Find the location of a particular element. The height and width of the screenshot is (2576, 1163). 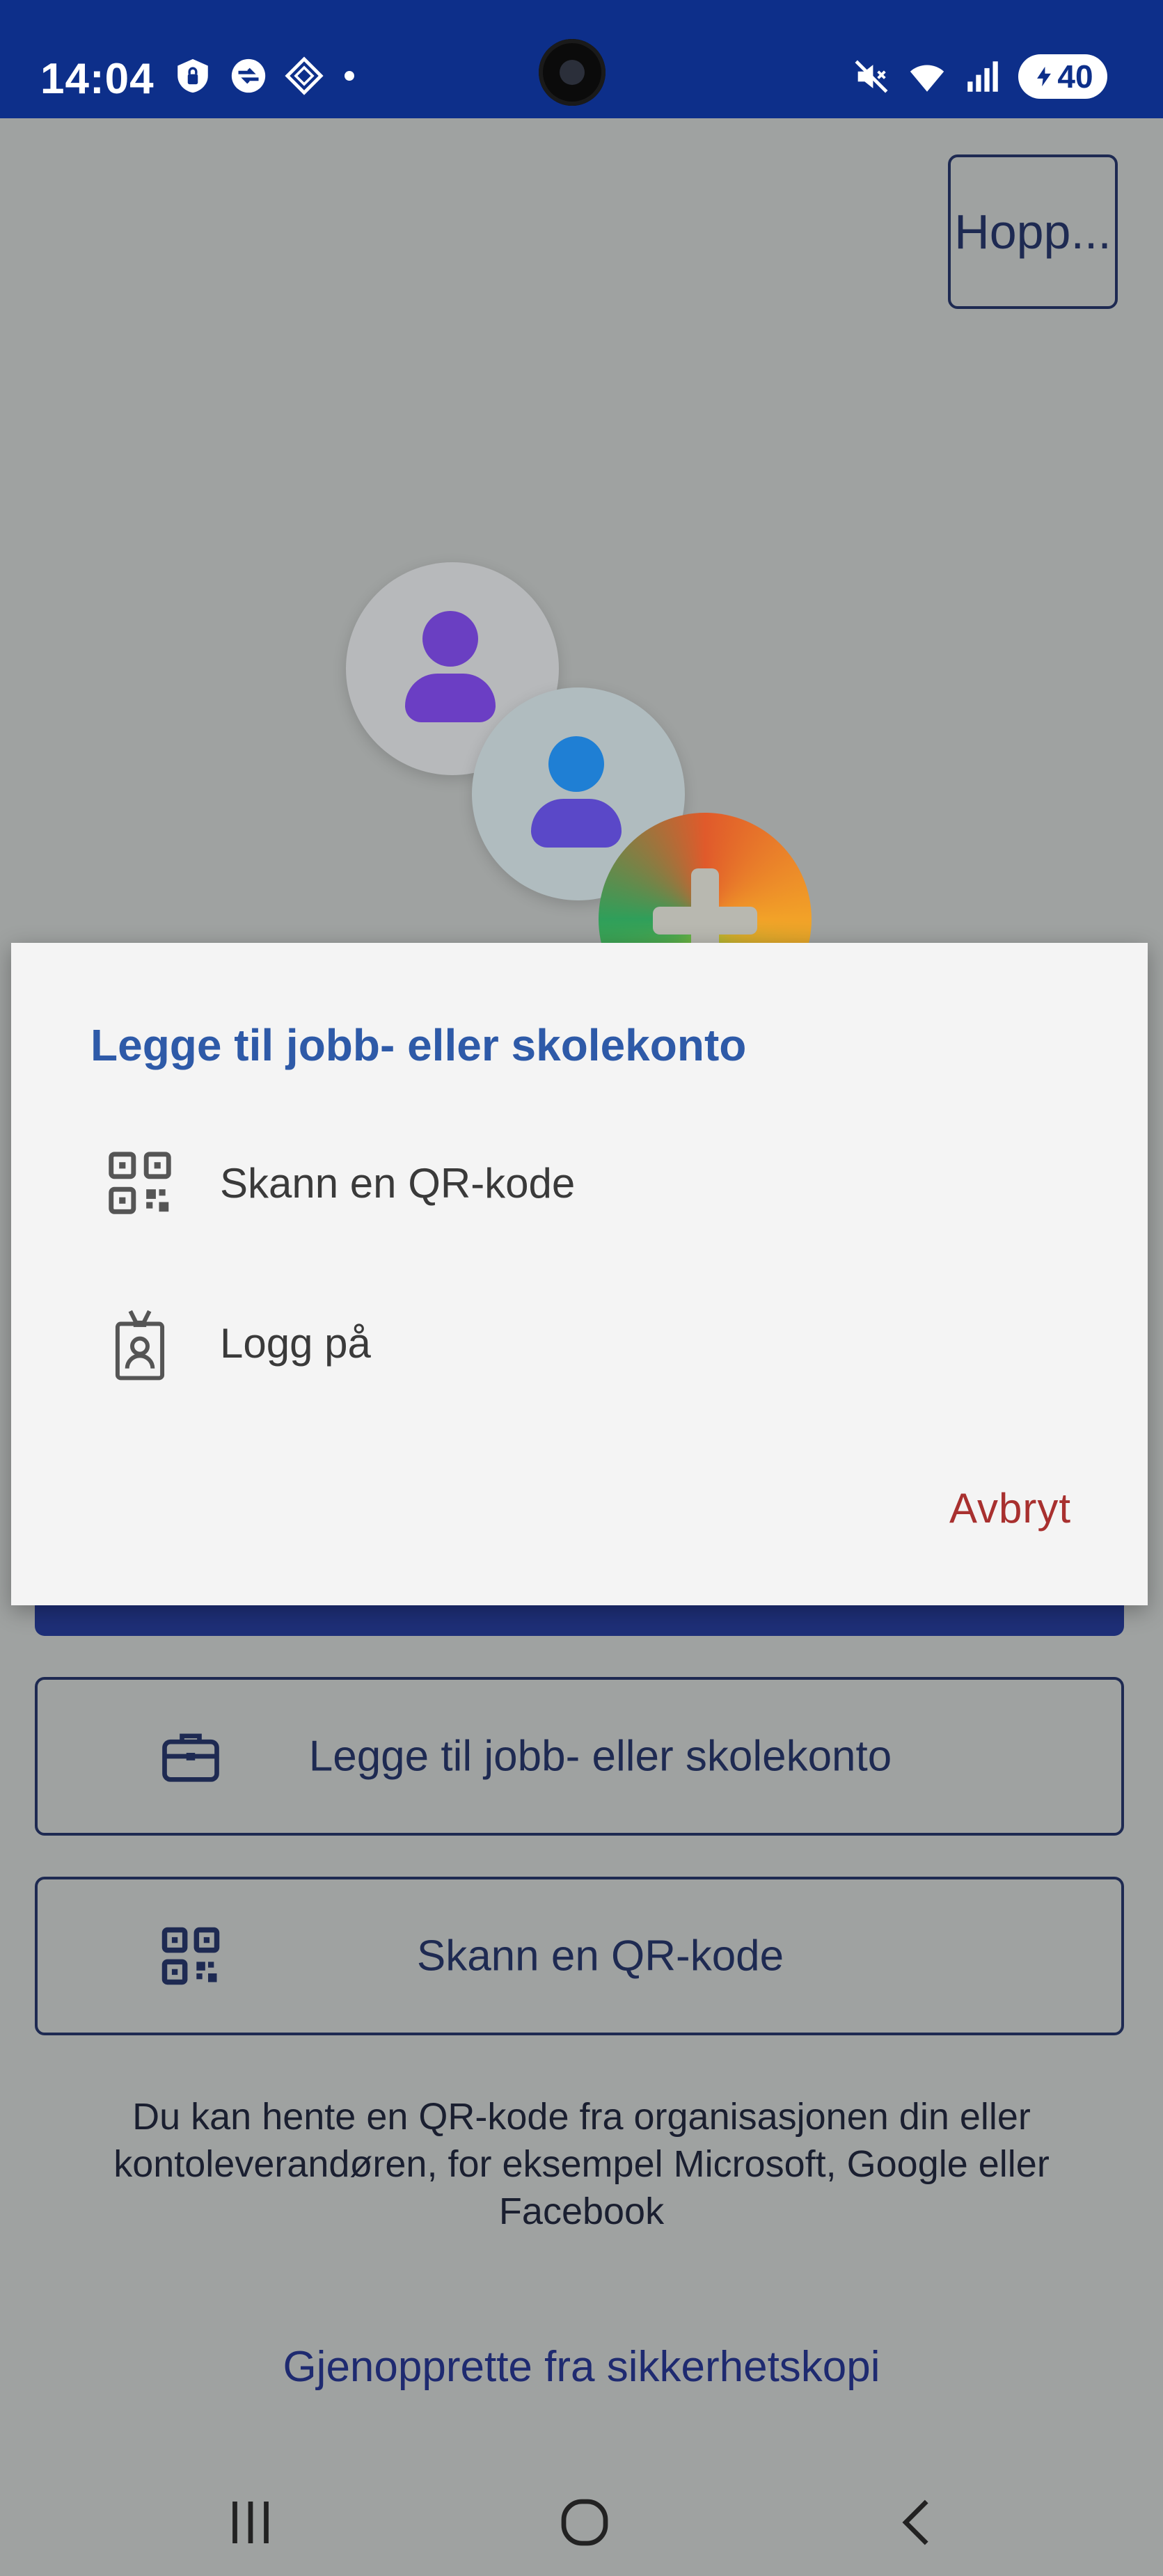

add-work-school-account-button: Legge til jobb- eller skolekonto is located at coordinates (579, 1756).